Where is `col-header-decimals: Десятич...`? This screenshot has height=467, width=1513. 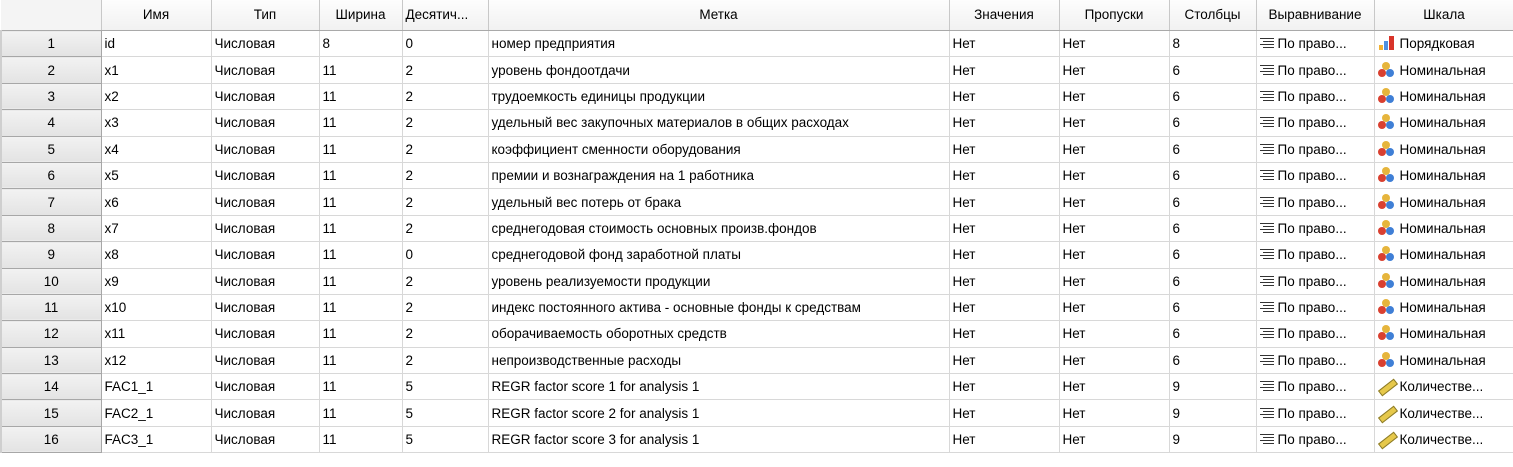 col-header-decimals: Десятич... is located at coordinates (445, 15).